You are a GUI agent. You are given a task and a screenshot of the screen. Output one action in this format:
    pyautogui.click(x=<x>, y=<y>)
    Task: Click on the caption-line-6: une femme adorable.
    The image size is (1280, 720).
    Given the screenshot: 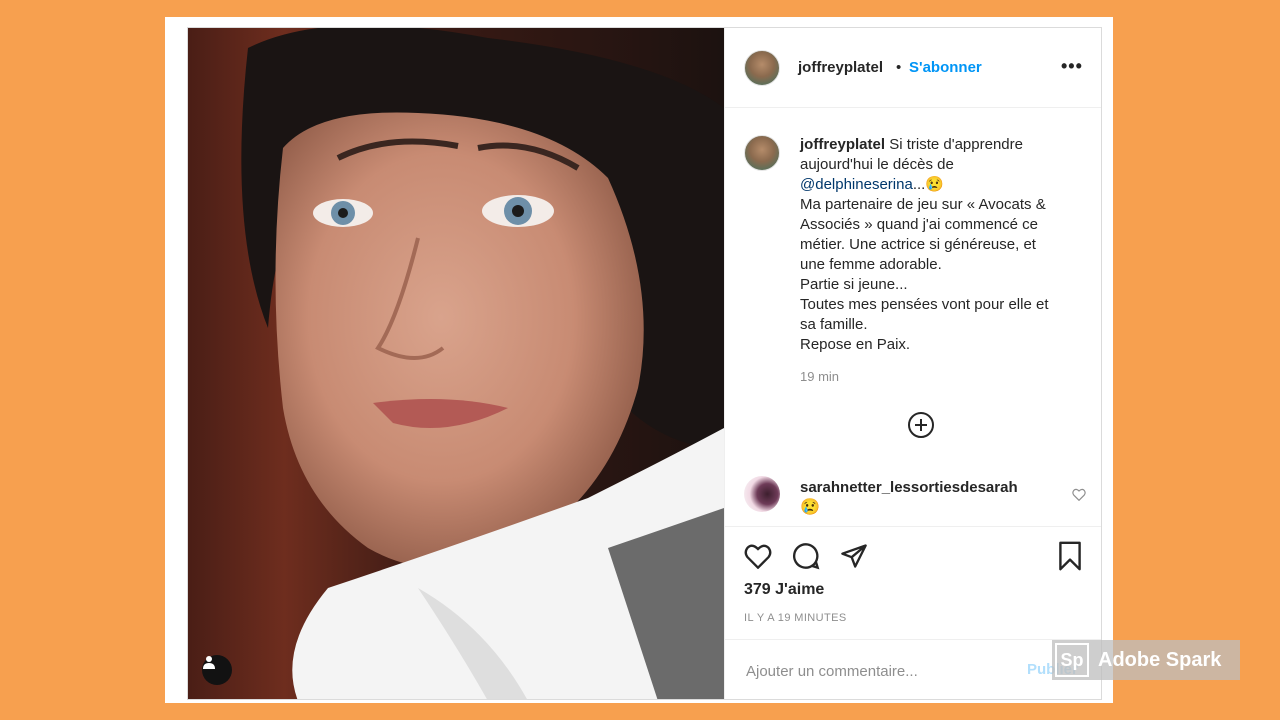 What is the action you would take?
    pyautogui.click(x=871, y=264)
    